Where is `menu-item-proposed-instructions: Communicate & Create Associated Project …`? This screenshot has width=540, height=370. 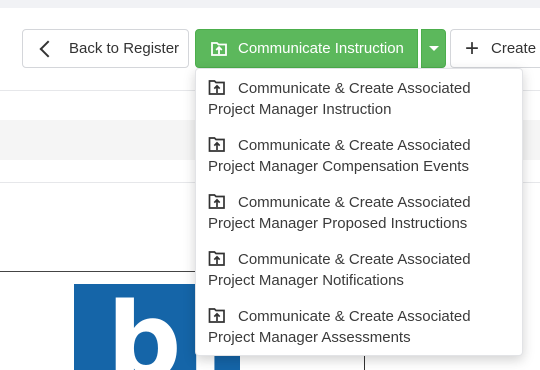
menu-item-proposed-instructions: Communicate & Create Associated Project … is located at coordinates (358, 213).